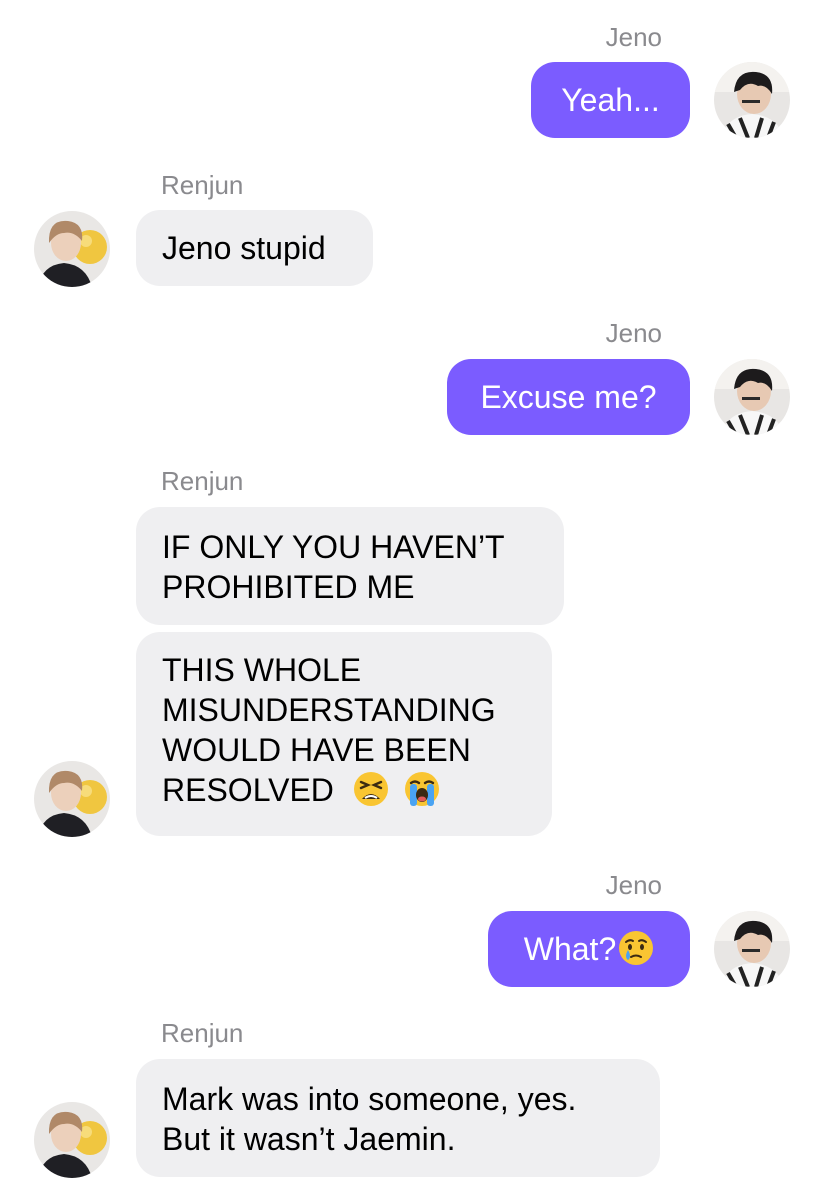 This screenshot has height=1200, width=824. What do you see at coordinates (288, 587) in the screenshot?
I see `message-text-line: PROHIBITED ME` at bounding box center [288, 587].